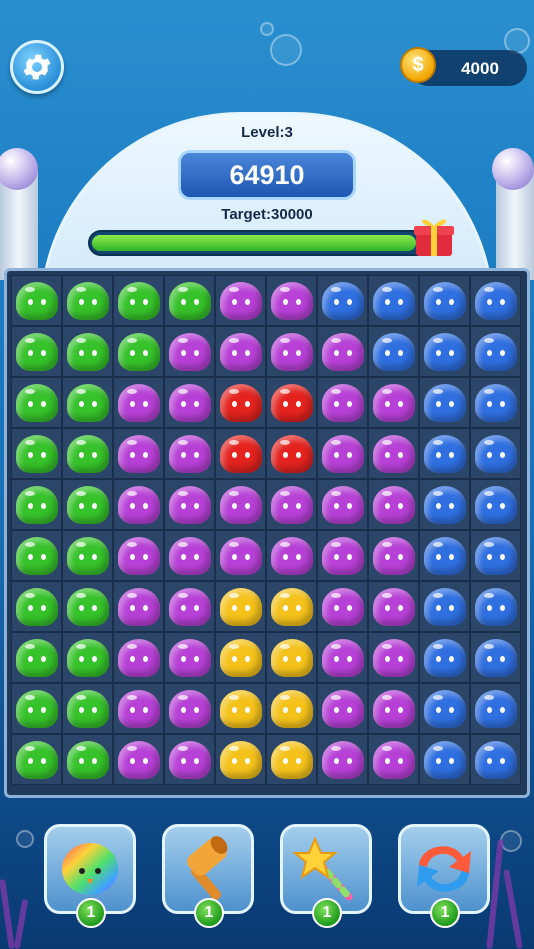 The width and height of the screenshot is (534, 949). Describe the element at coordinates (434, 236) in the screenshot. I see `gift-icon` at that location.